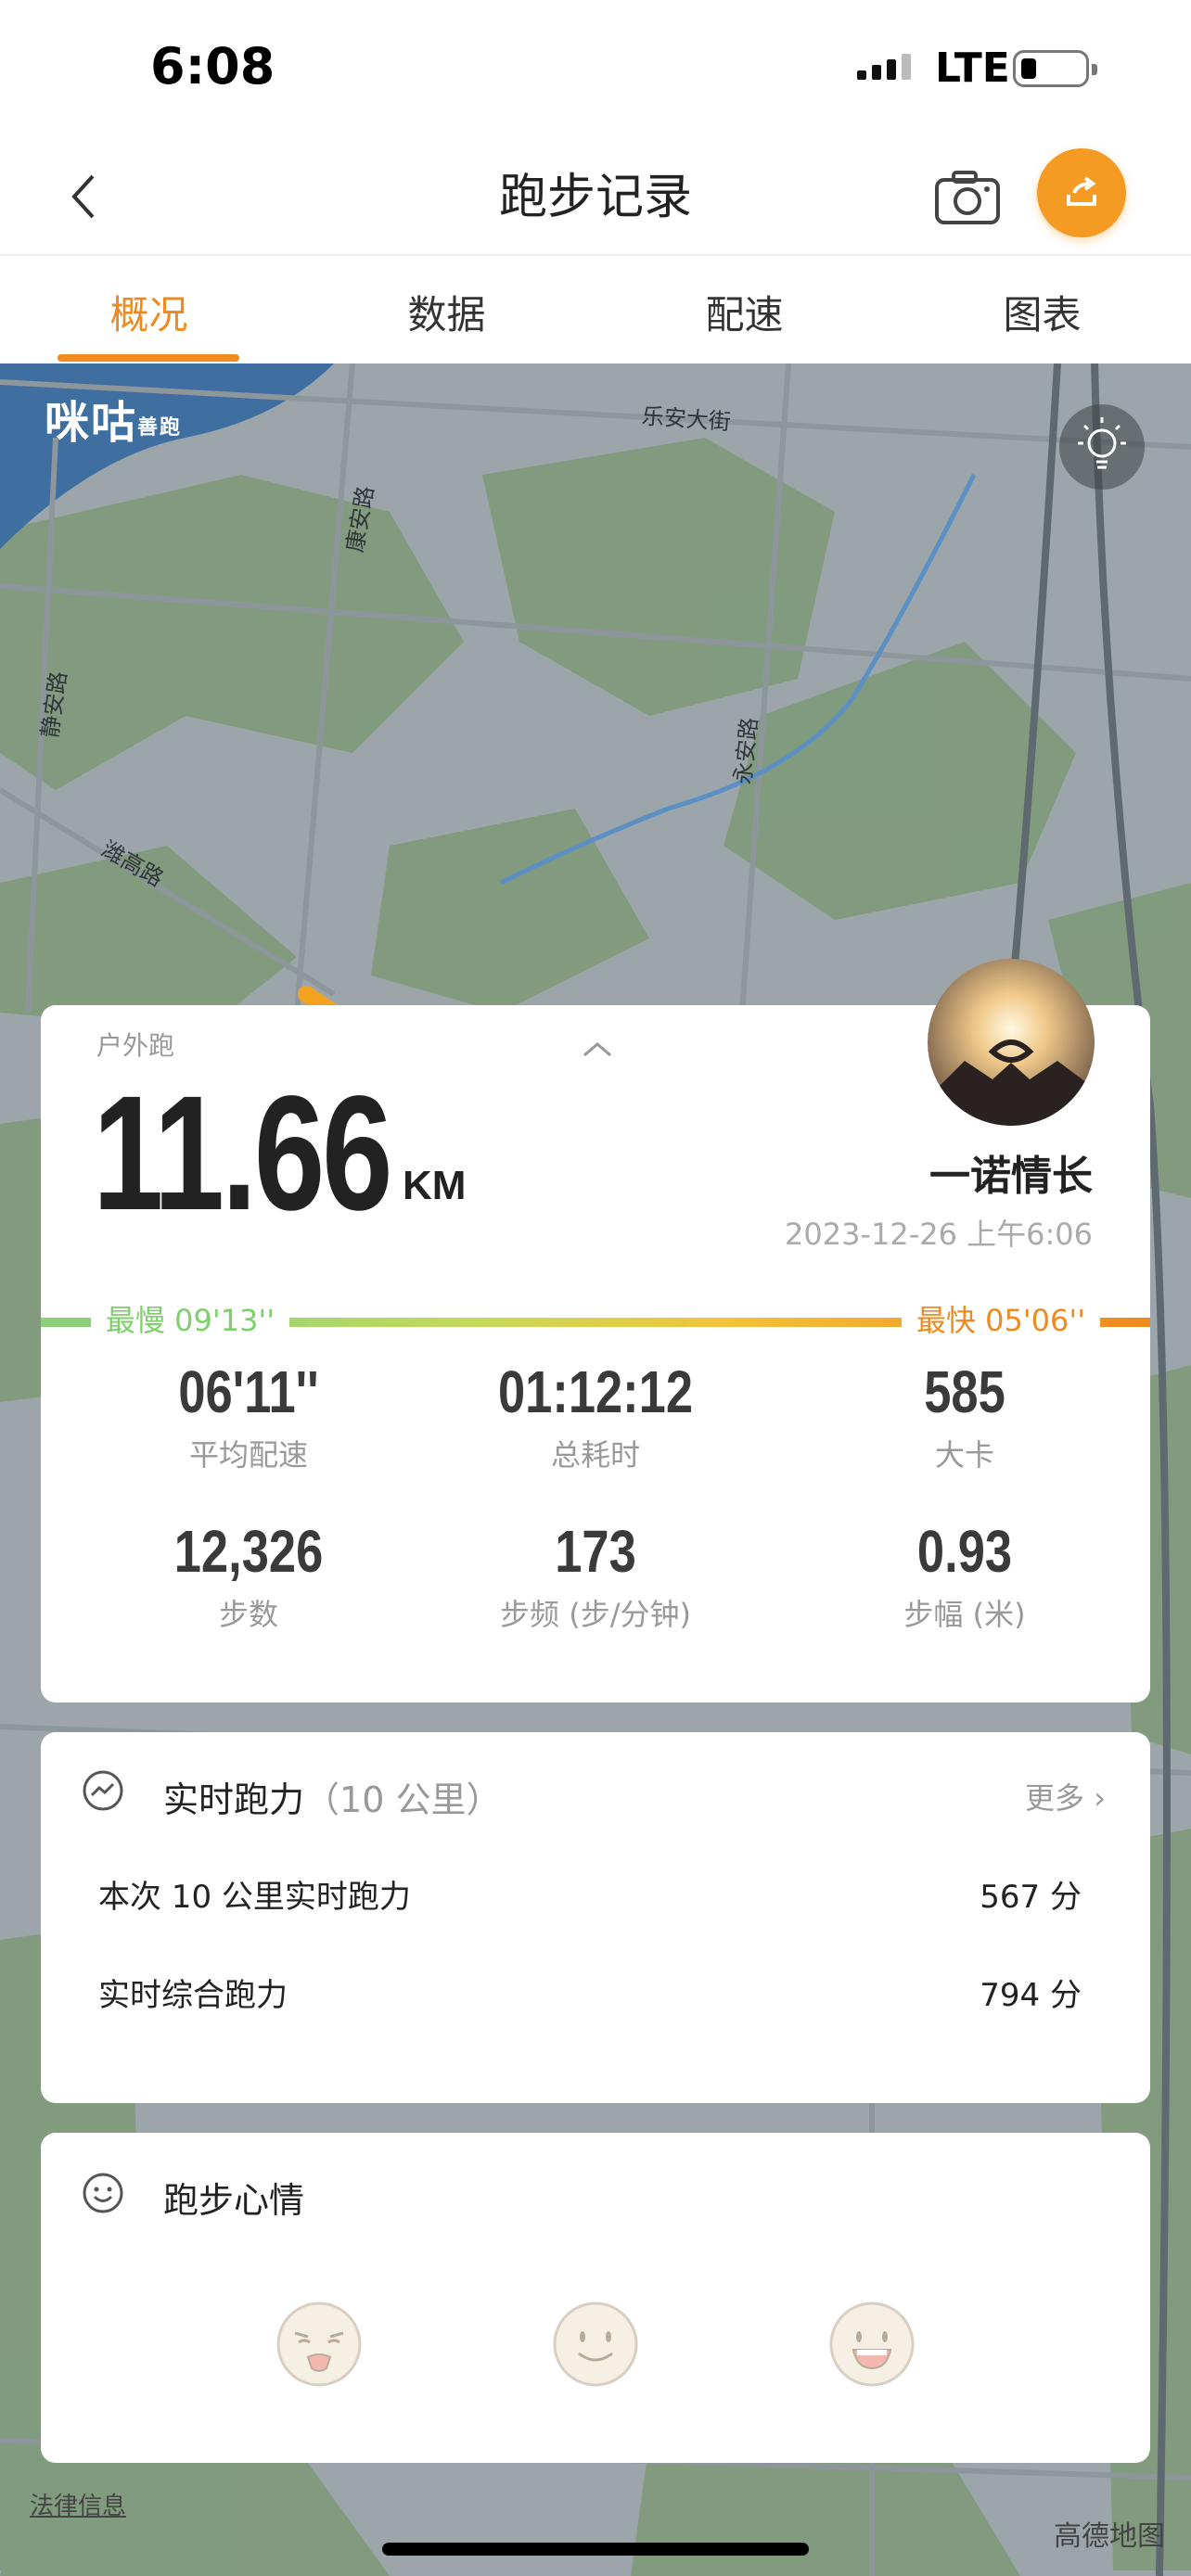 This screenshot has height=2576, width=1191. I want to click on run-power-title: 实时跑力（10 公里）, so click(332, 1800).